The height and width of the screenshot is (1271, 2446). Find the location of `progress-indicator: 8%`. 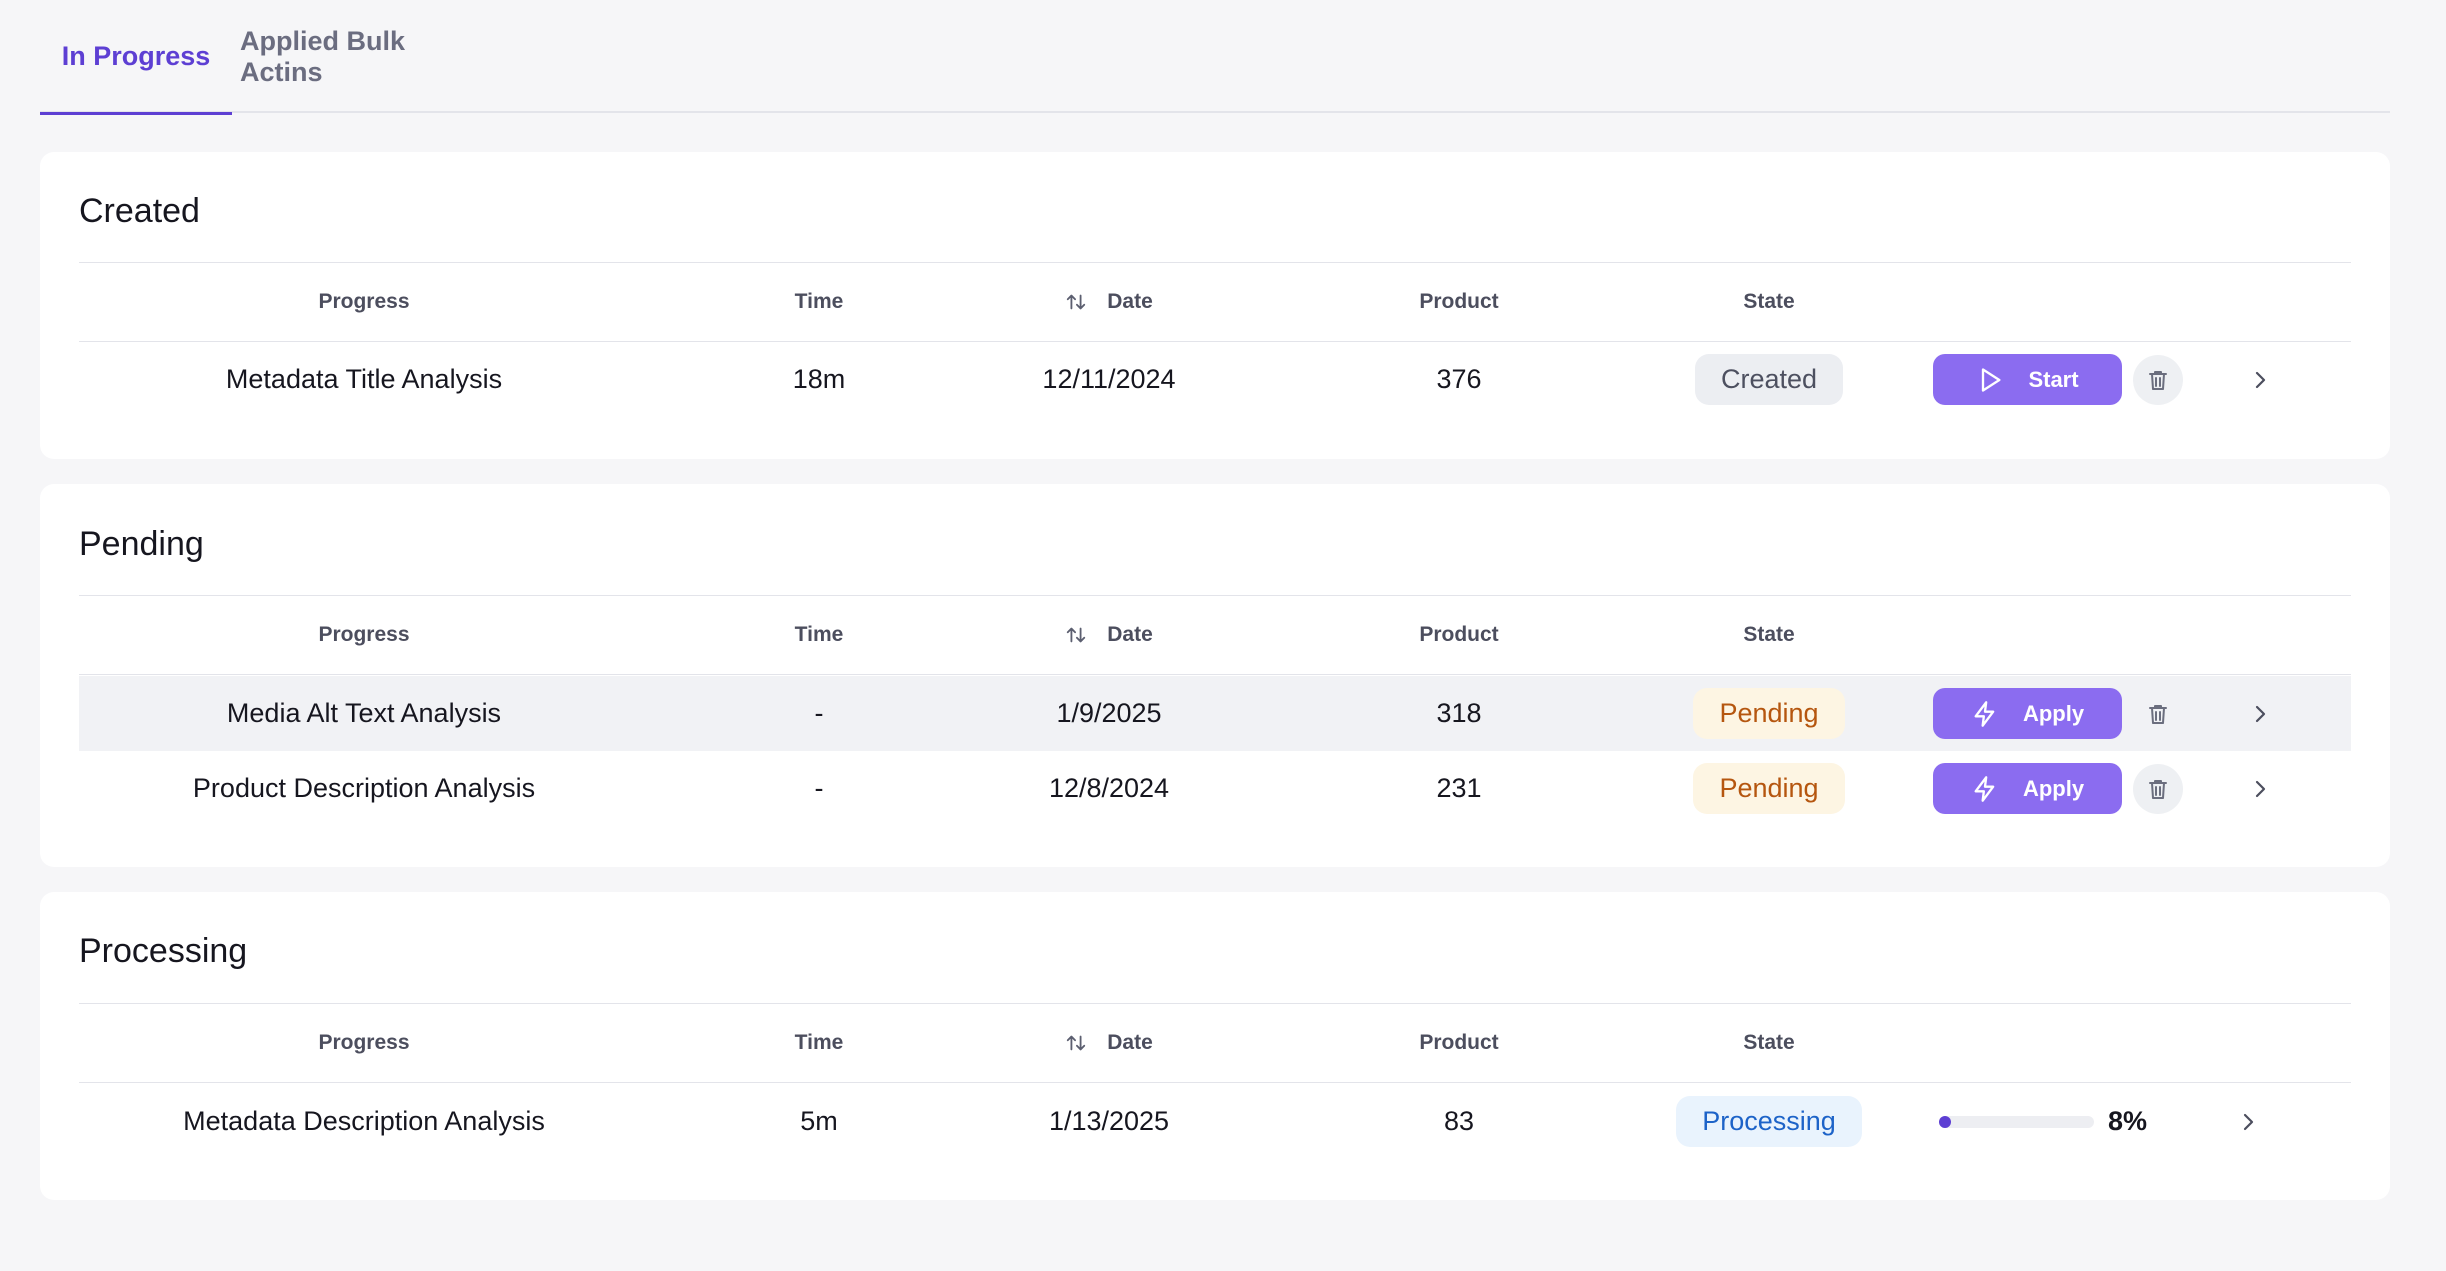

progress-indicator: 8% is located at coordinates (2043, 1121).